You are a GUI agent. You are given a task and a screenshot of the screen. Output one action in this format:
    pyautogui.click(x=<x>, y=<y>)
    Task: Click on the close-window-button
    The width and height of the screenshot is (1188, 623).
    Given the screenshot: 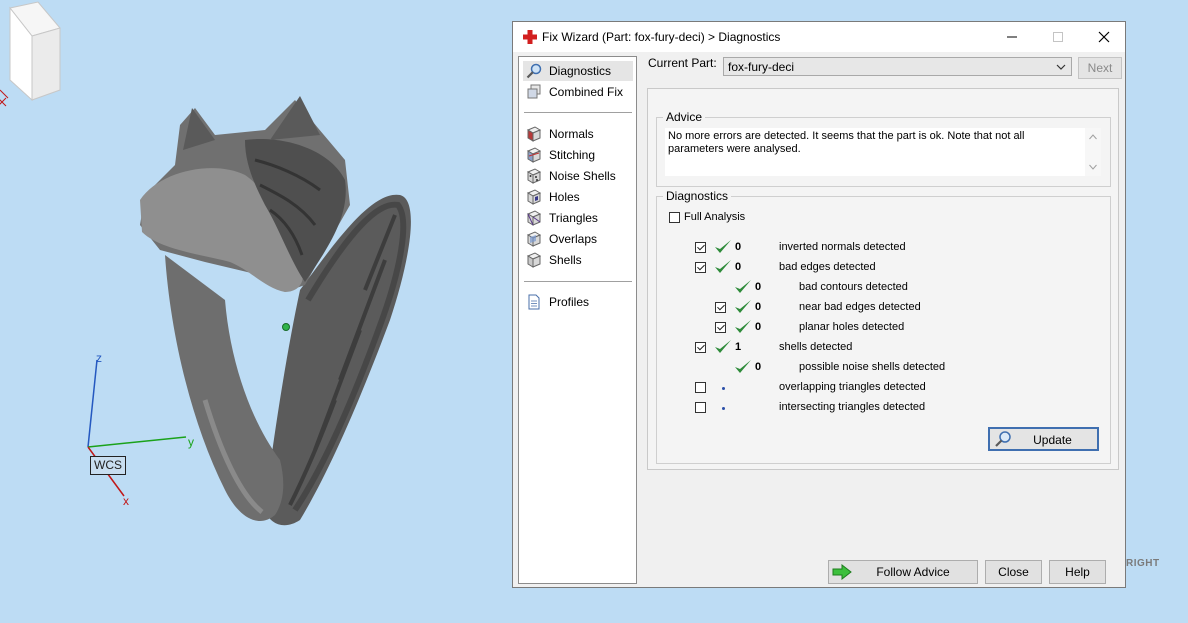 What is the action you would take?
    pyautogui.click(x=1104, y=37)
    